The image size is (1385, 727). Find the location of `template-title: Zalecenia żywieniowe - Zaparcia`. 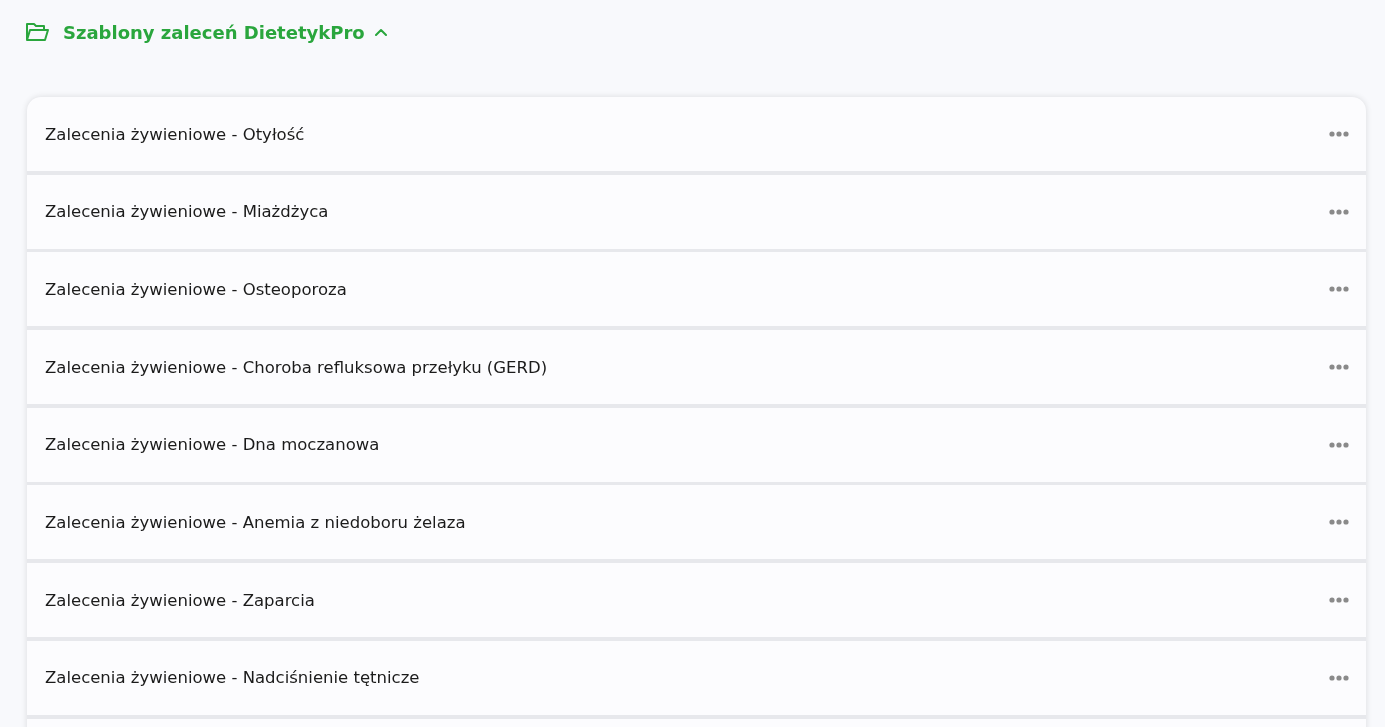

template-title: Zalecenia żywieniowe - Zaparcia is located at coordinates (180, 600).